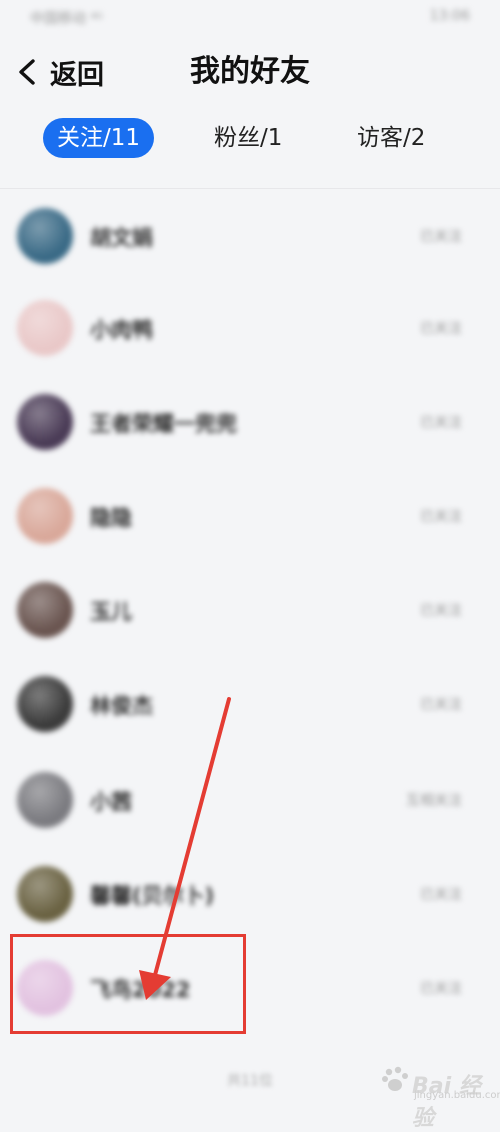 This screenshot has width=500, height=1132. What do you see at coordinates (163, 424) in the screenshot?
I see `friend-name: 王者荣耀一兜兜` at bounding box center [163, 424].